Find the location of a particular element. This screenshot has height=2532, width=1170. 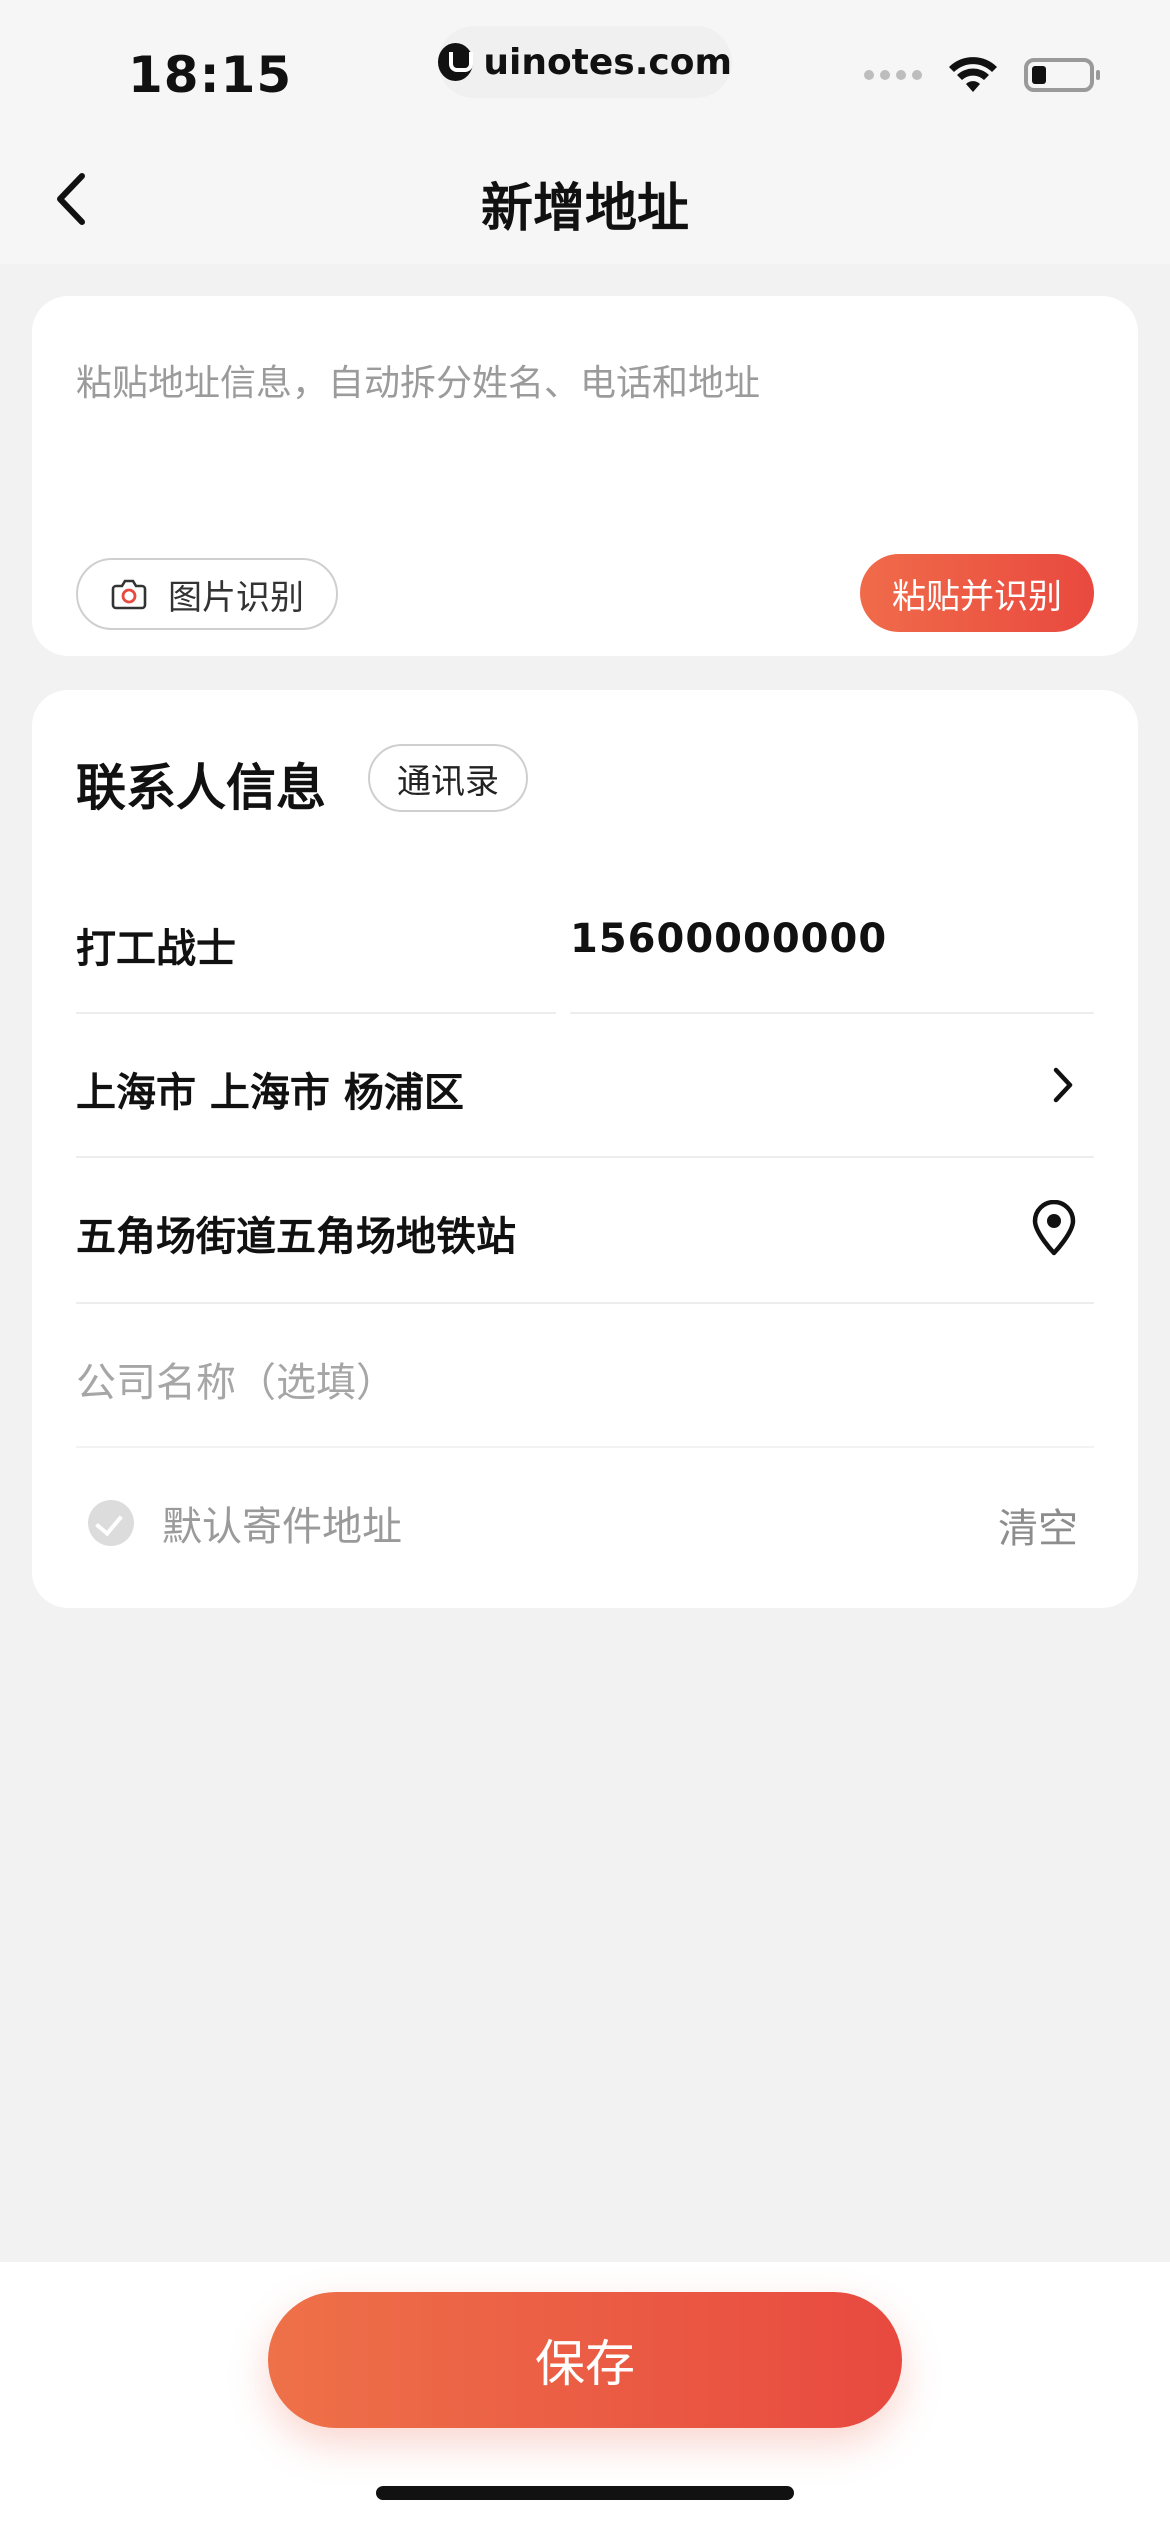

battery-icon is located at coordinates (1062, 75).